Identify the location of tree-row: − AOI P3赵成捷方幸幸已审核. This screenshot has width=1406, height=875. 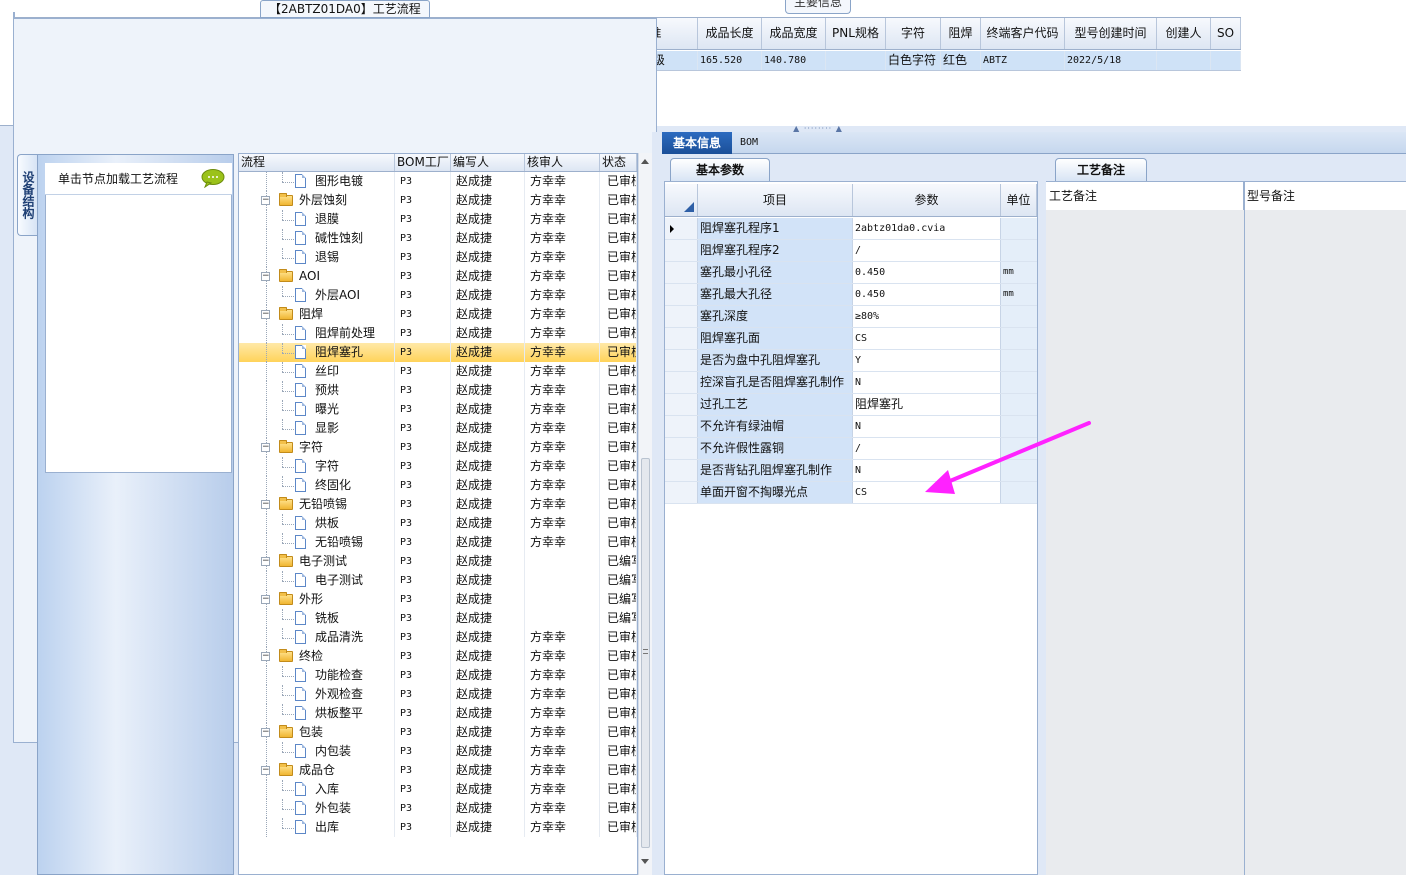
(438, 276).